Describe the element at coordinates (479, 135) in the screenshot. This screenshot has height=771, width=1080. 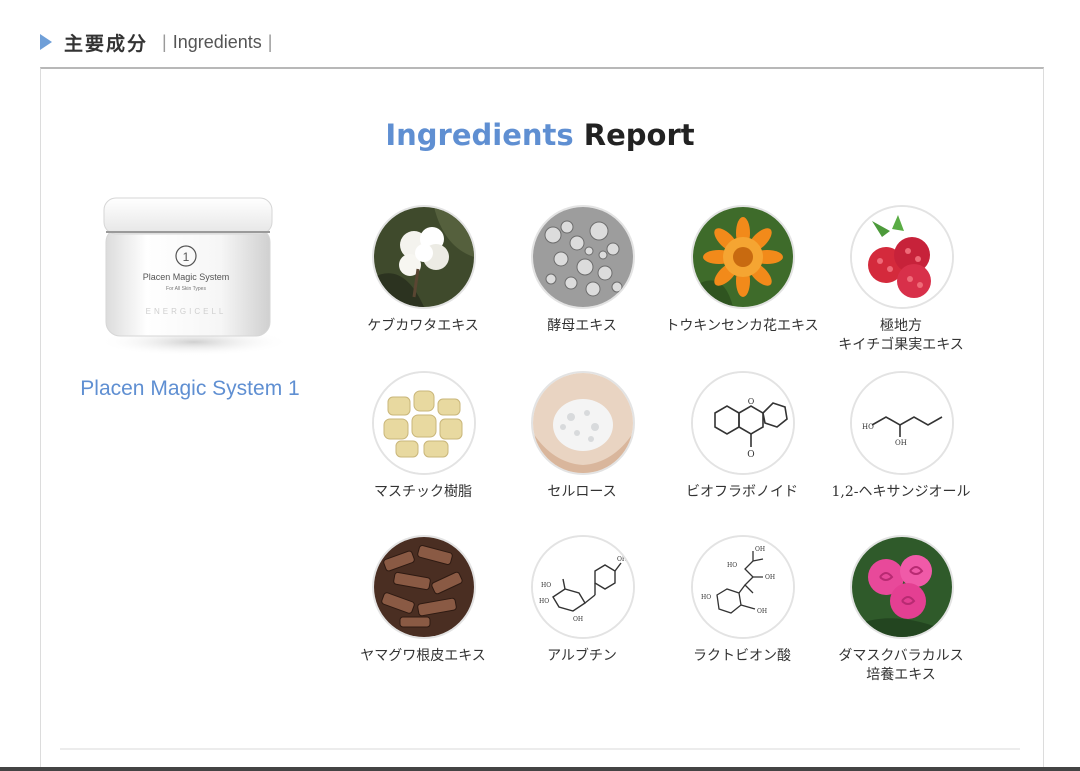
I see `report-title-accent: Ingredients` at that location.